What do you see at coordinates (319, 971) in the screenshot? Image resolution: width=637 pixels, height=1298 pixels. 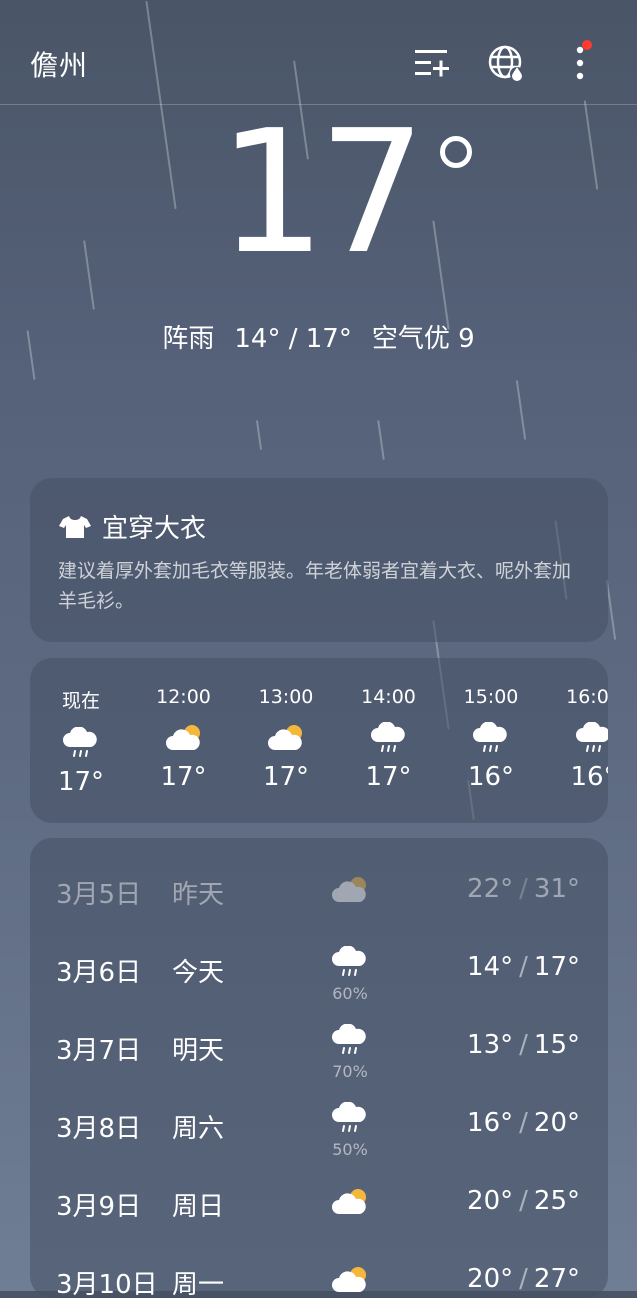 I see `daily-row: 3月6日 今天 60% 14°/17°` at bounding box center [319, 971].